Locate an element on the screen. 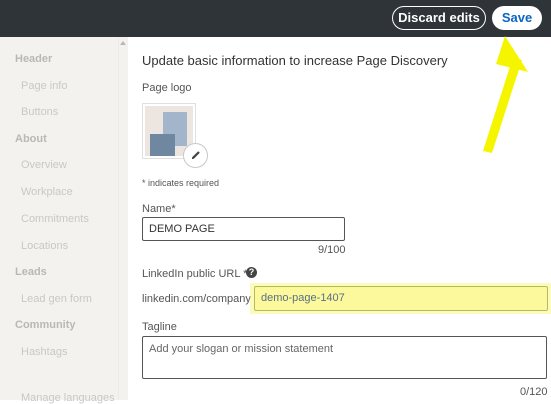 The height and width of the screenshot is (404, 551). annotation-arrow-icon is located at coordinates (505, 94).